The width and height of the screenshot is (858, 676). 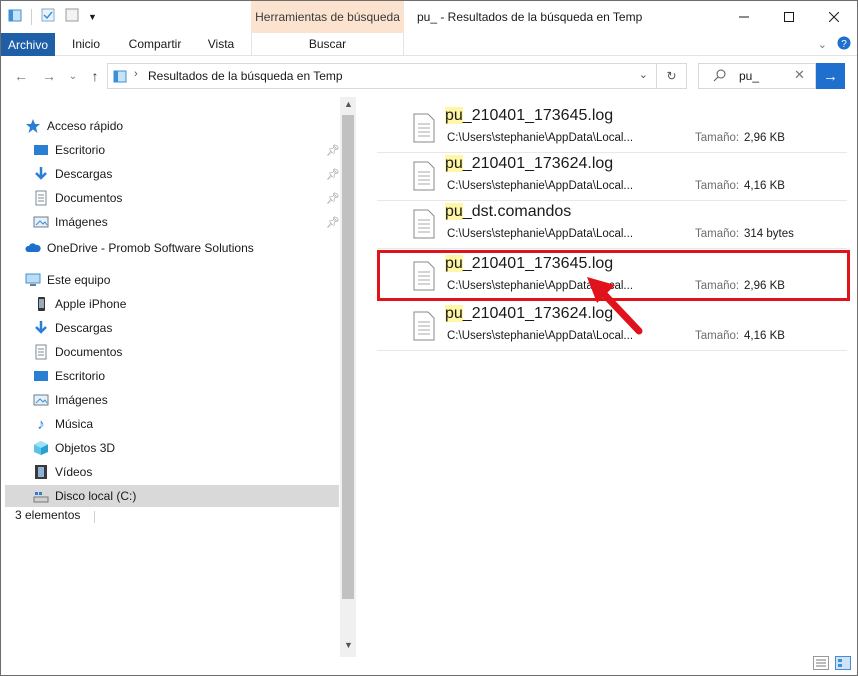 I want to click on nav-label: Disco local (C:), so click(x=96, y=496).